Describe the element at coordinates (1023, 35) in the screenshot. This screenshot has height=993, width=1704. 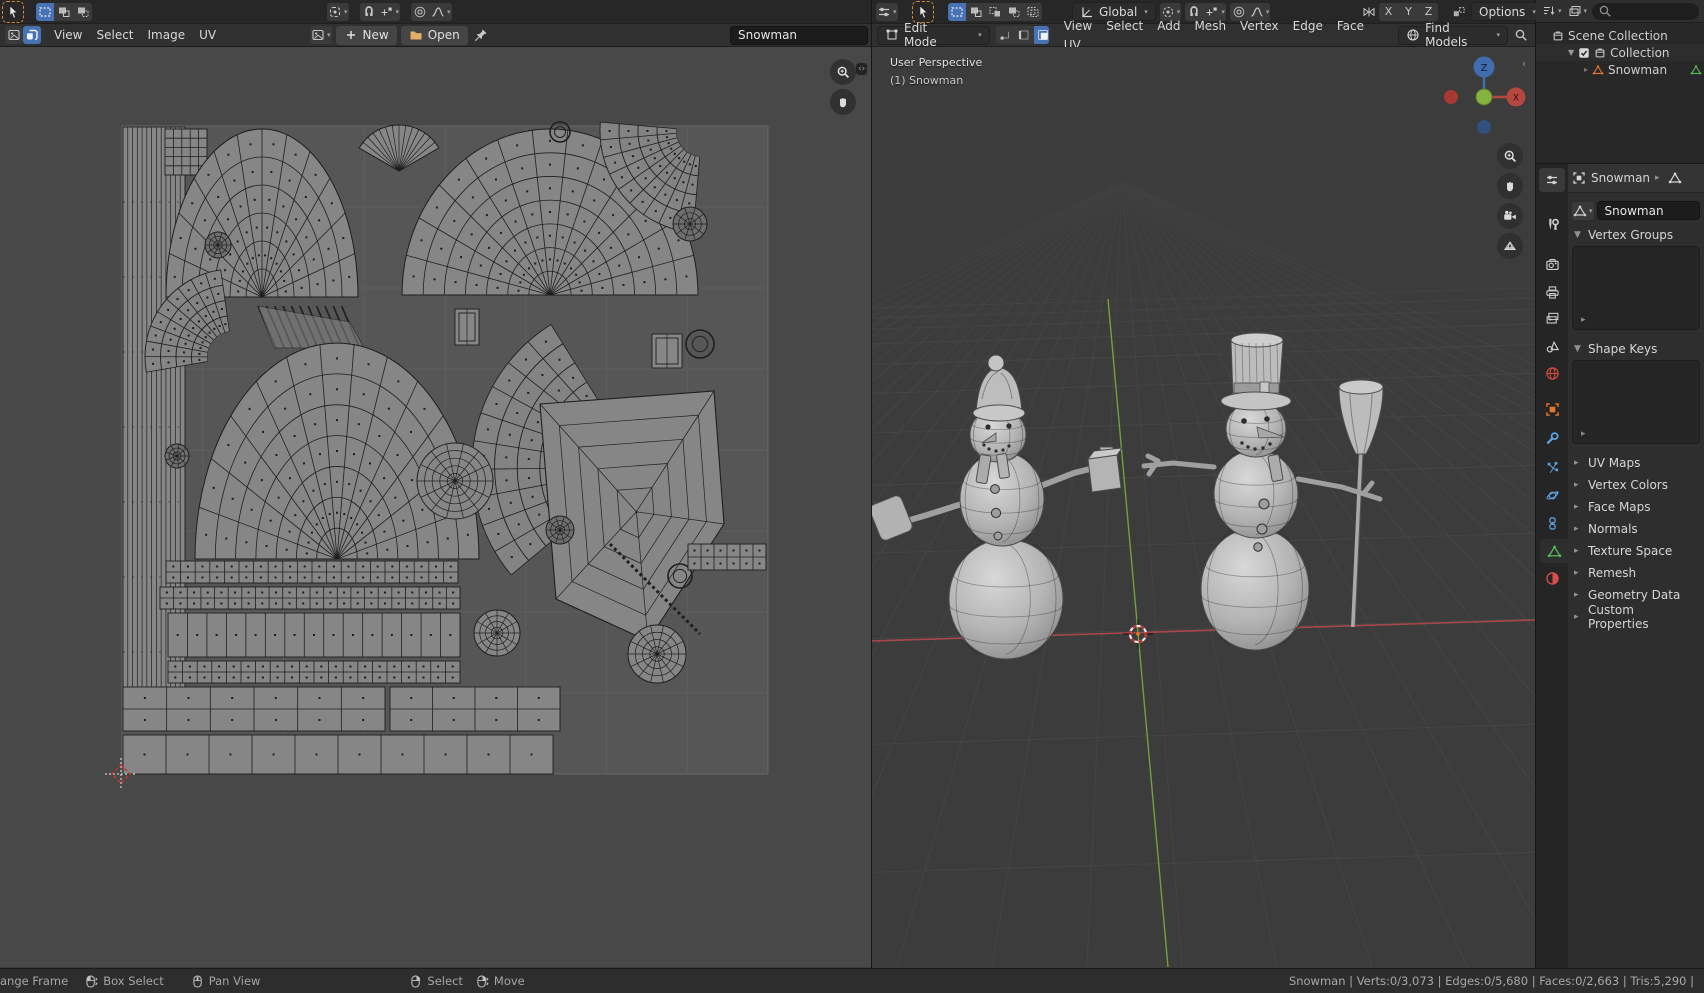
I see `edge-select-mode-button` at that location.